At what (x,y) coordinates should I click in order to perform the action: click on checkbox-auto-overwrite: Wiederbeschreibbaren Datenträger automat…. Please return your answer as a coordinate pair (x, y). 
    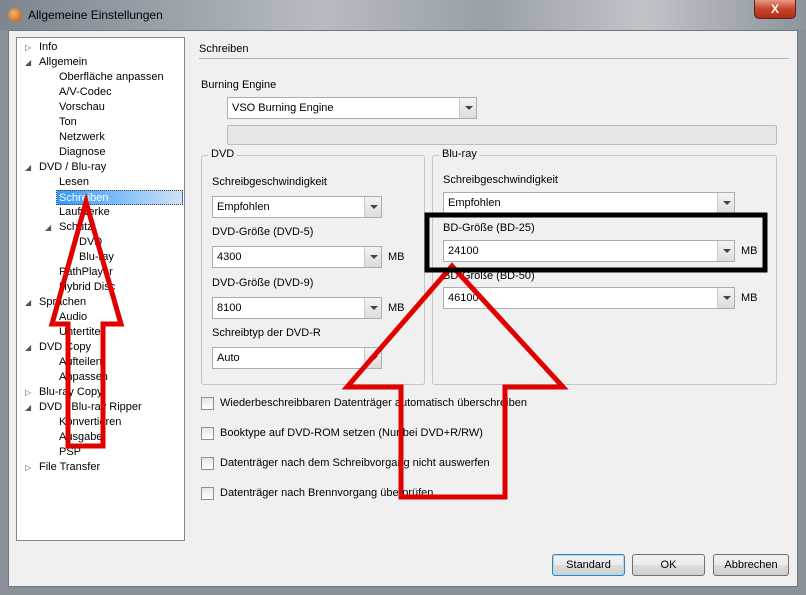
    Looking at the image, I should click on (364, 403).